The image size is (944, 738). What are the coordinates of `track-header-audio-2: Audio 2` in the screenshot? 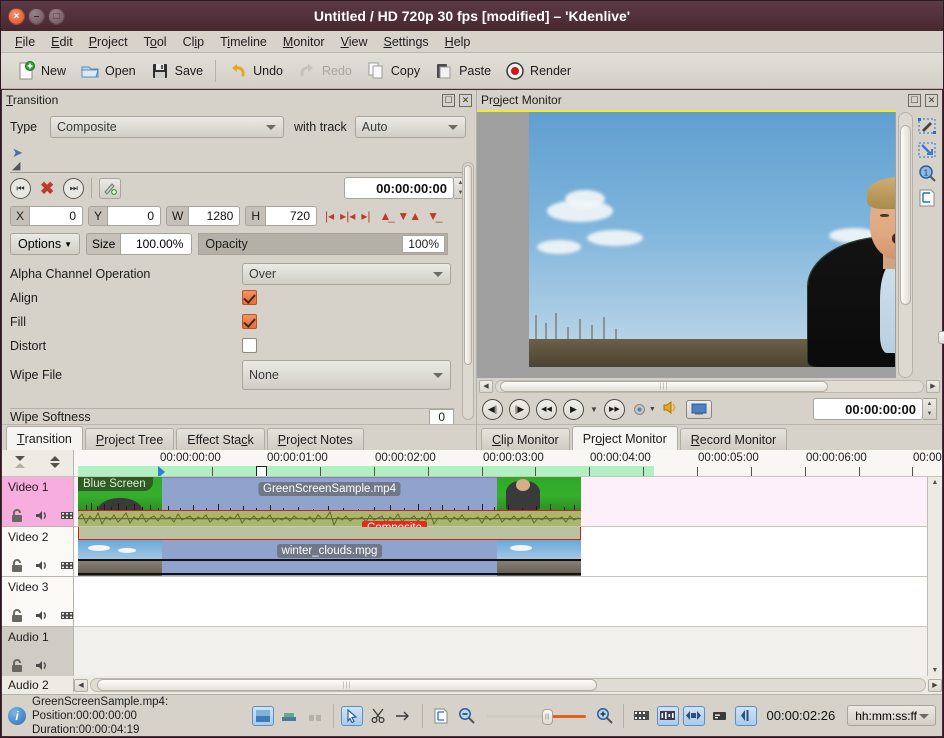 It's located at (38, 685).